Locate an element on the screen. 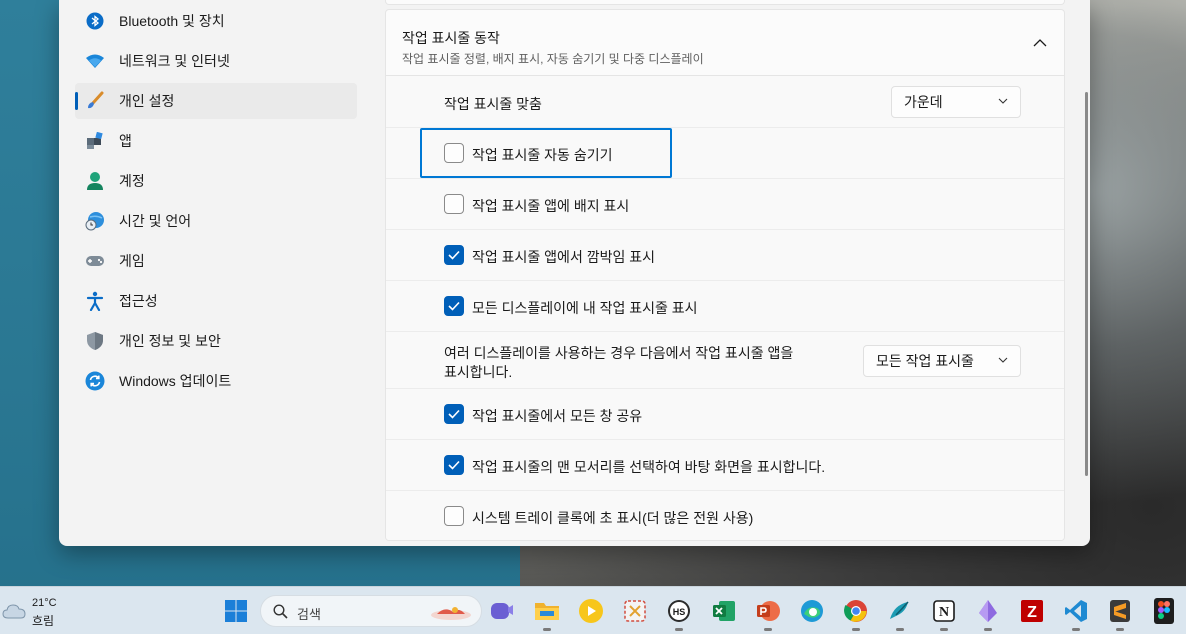 This screenshot has width=1186, height=634. sidebar-item-label: 개인 설정 is located at coordinates (147, 101).